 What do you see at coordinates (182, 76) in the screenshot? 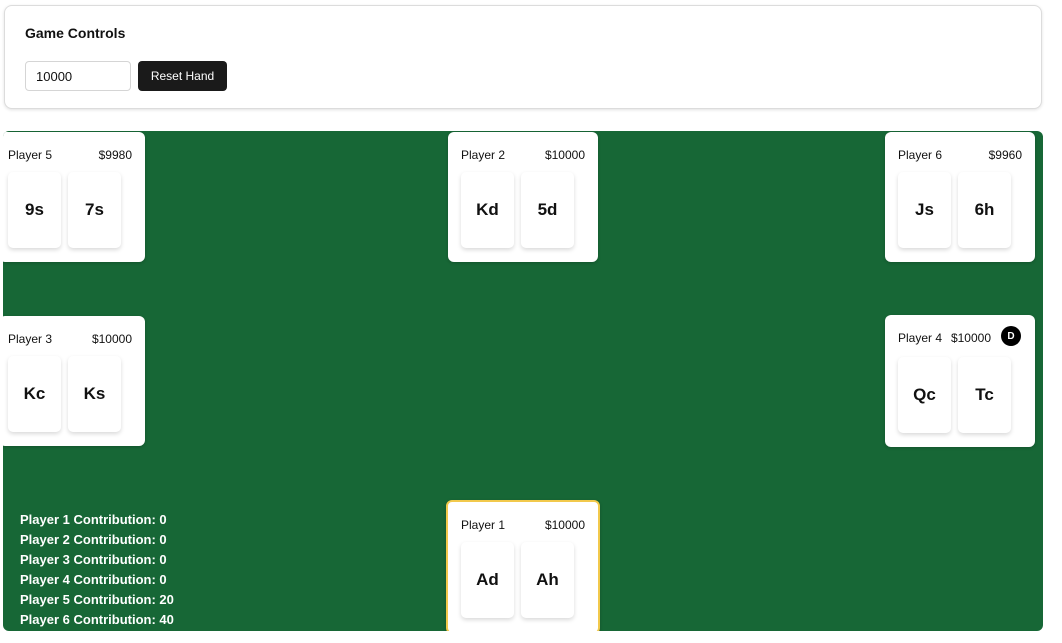
I see `reset-hand-button: Reset Hand` at bounding box center [182, 76].